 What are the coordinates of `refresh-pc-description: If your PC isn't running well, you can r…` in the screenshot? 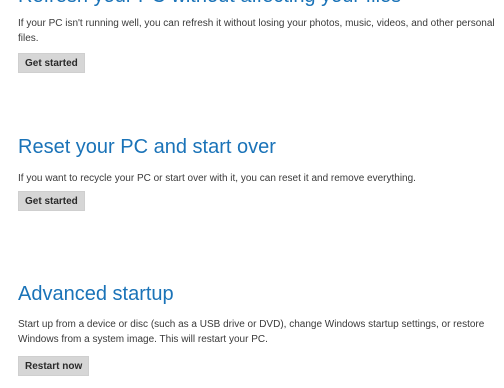 It's located at (256, 31).